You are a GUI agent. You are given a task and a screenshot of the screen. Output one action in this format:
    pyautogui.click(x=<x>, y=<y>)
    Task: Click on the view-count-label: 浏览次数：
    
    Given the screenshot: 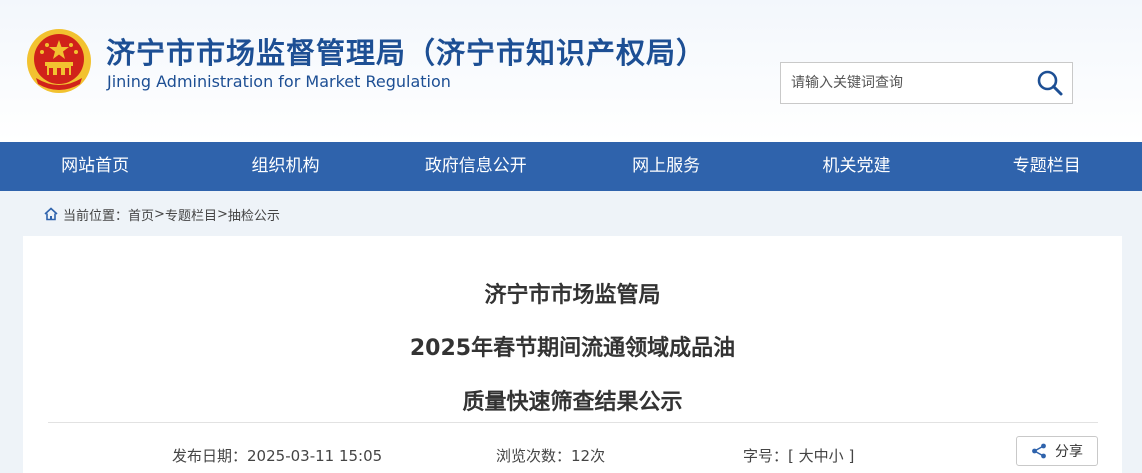 What is the action you would take?
    pyautogui.click(x=534, y=456)
    